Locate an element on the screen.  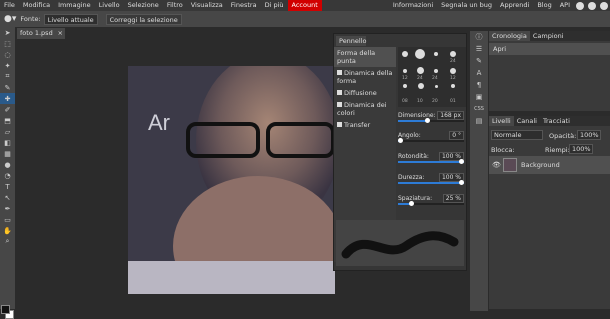
param-value-input: 0 ° is located at coordinates (456, 135).